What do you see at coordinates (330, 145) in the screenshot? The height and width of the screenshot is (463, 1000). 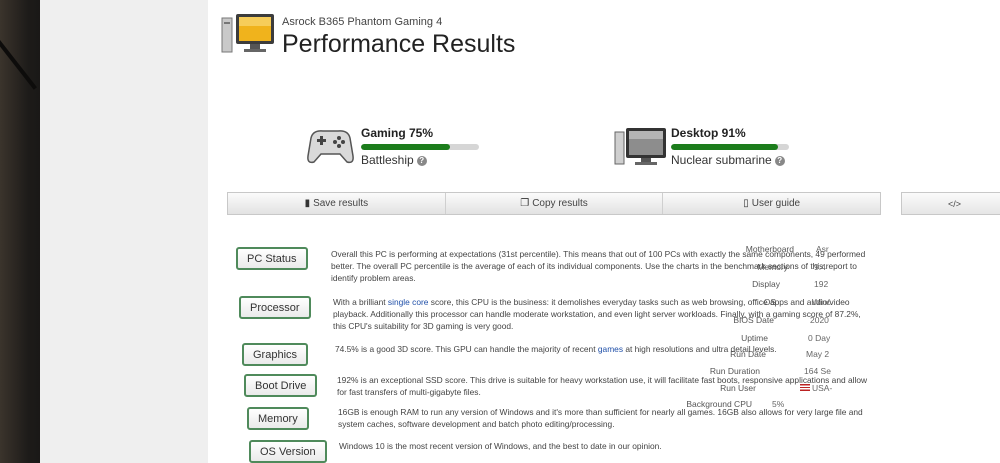 I see `gamepad-icon` at bounding box center [330, 145].